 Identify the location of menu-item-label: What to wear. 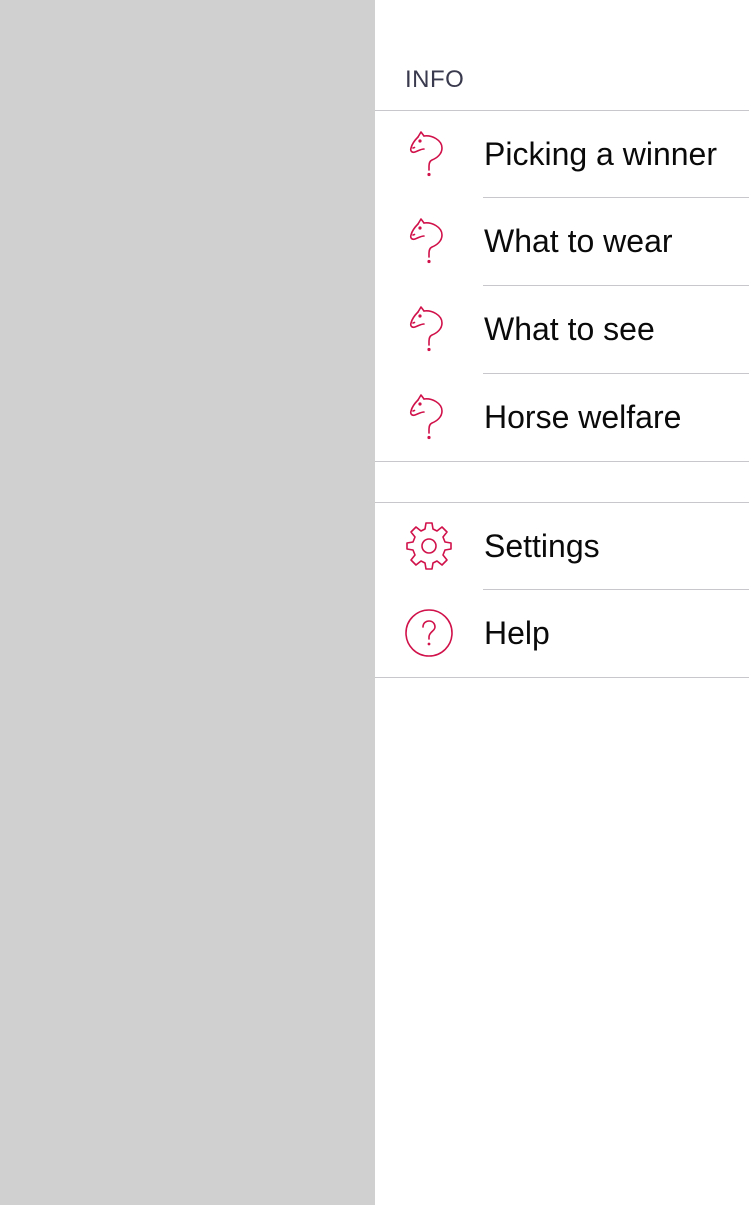
(578, 241).